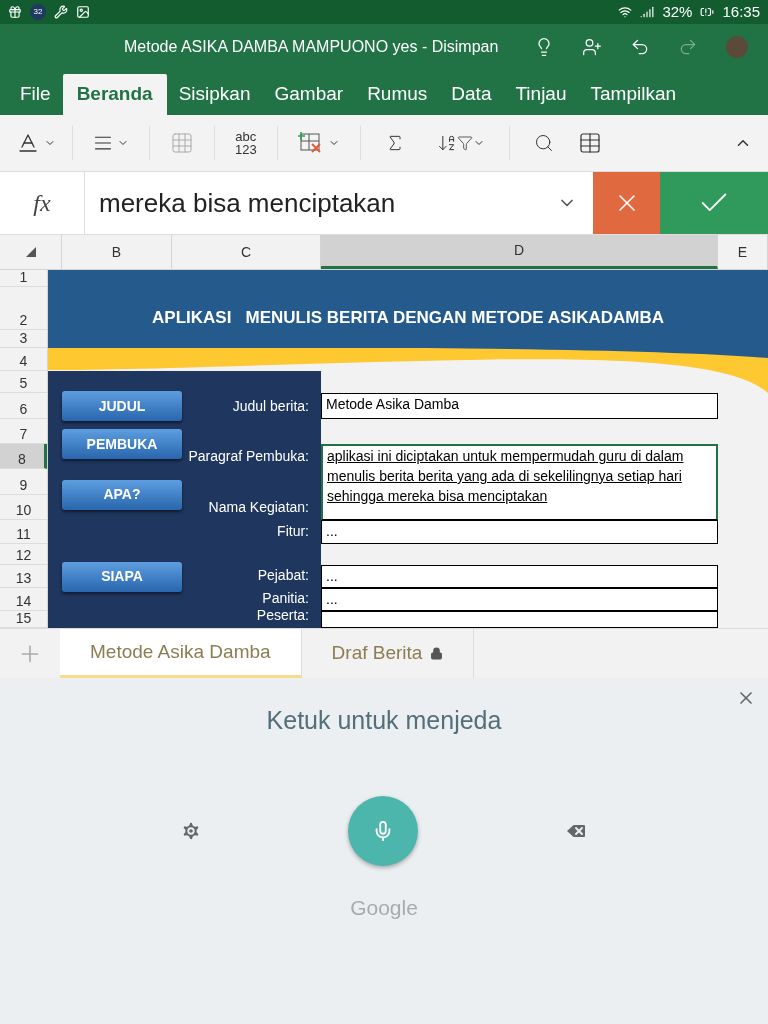  What do you see at coordinates (23, 278) in the screenshot?
I see `row-header: 1` at bounding box center [23, 278].